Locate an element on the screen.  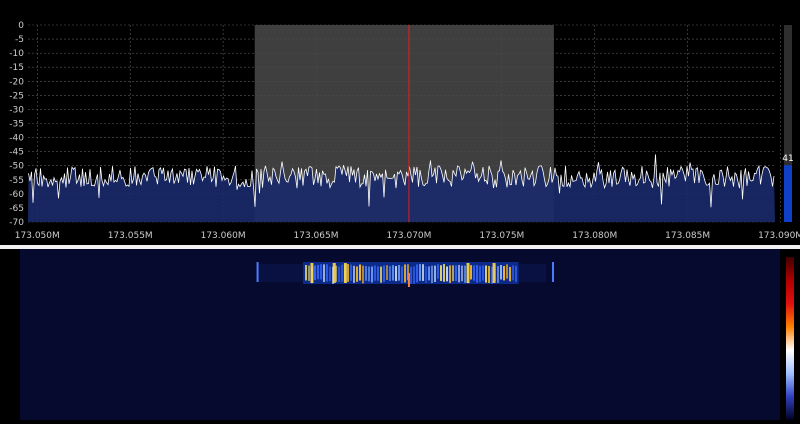
x-tick-label: 173.060M is located at coordinates (223, 236).